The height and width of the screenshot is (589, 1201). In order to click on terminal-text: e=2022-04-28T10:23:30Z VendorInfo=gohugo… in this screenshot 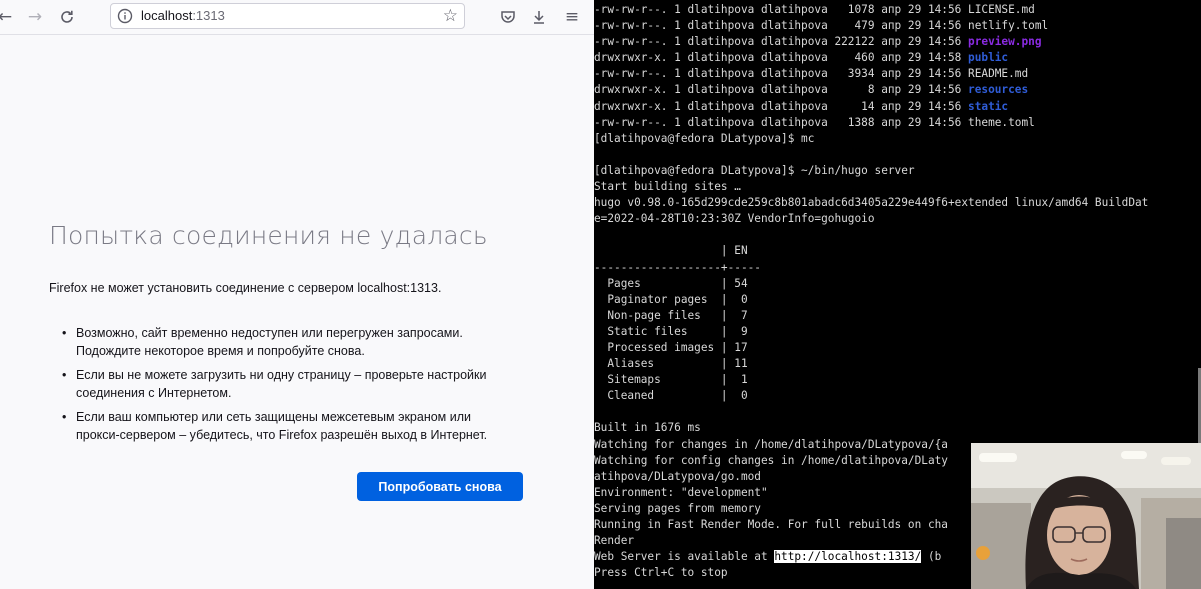, I will do `click(734, 219)`.